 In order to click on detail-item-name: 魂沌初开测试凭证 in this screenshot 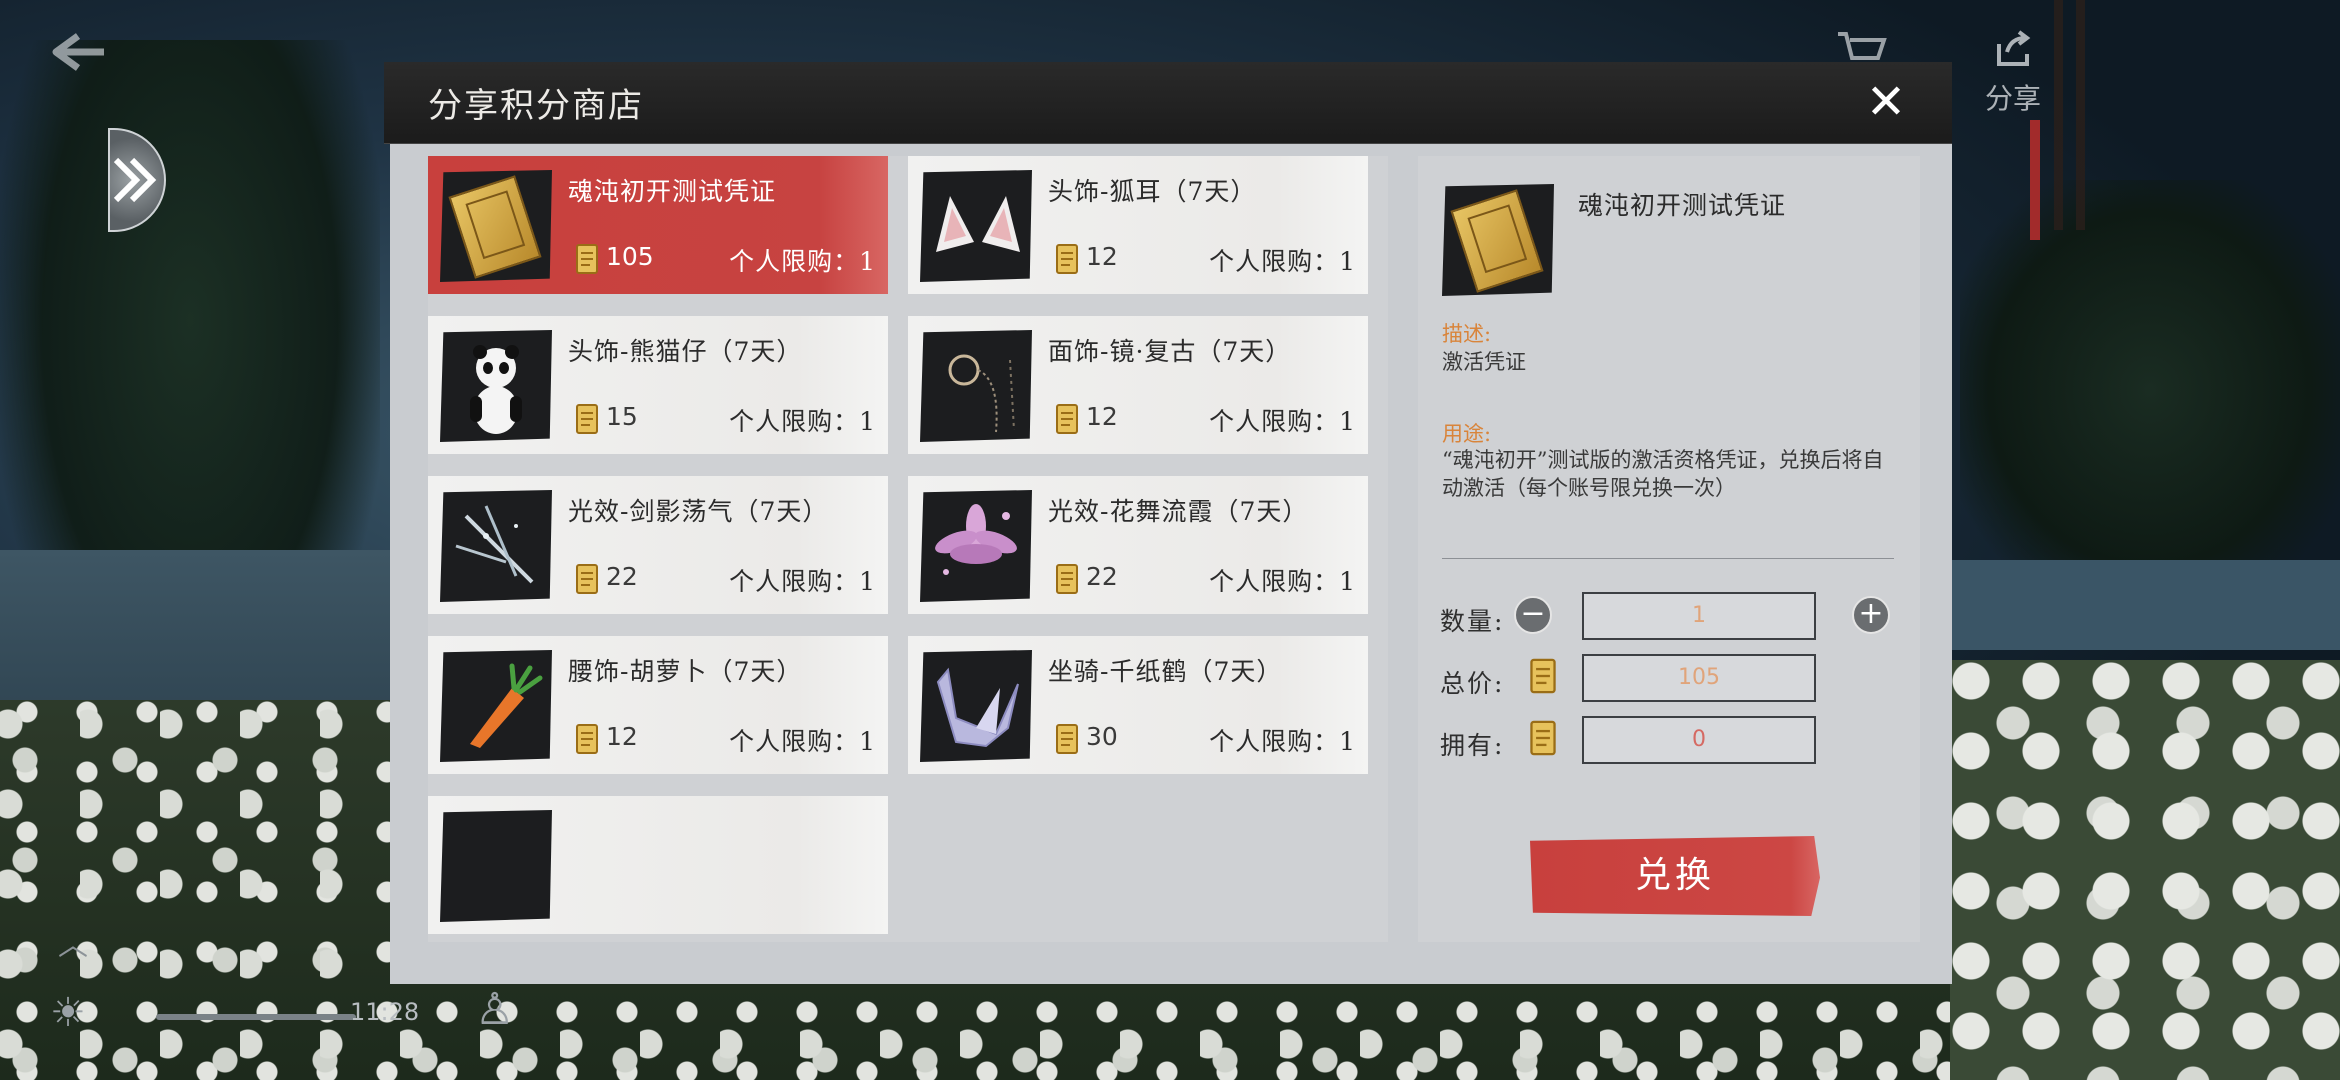, I will do `click(1682, 205)`.